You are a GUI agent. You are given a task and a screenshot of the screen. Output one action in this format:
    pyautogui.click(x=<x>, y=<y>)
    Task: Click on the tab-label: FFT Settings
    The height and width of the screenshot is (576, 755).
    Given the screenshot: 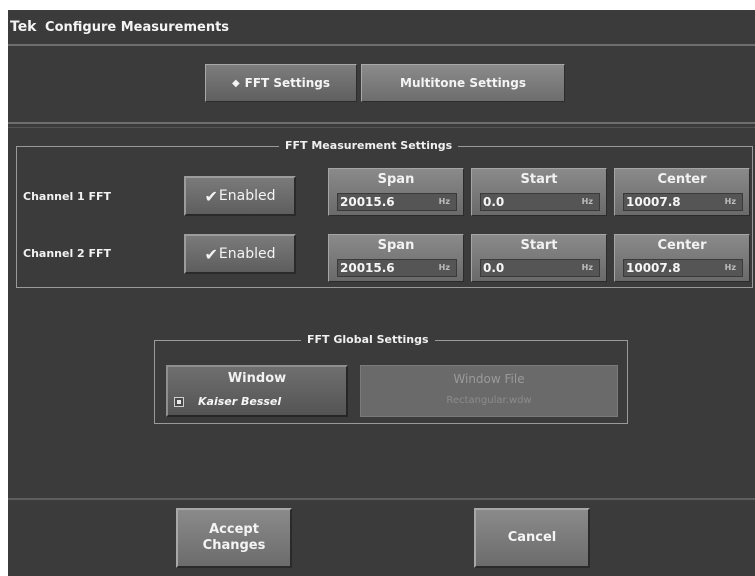 What is the action you would take?
    pyautogui.click(x=287, y=83)
    